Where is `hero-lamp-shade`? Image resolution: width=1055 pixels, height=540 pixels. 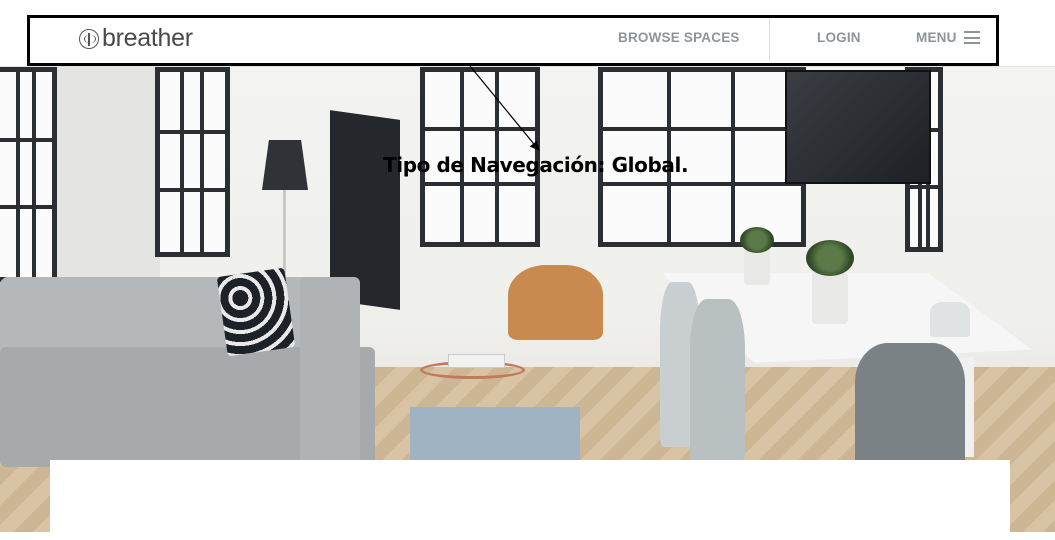 hero-lamp-shade is located at coordinates (285, 165).